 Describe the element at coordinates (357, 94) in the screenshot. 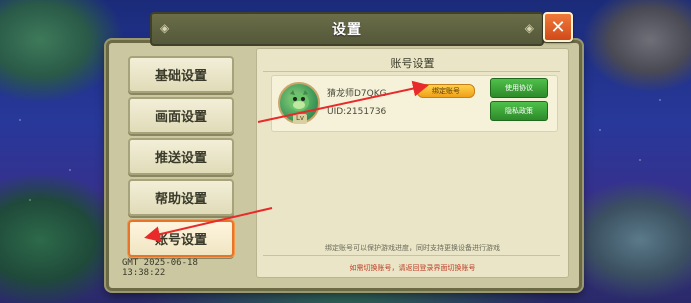

I see `username: 猜龙师D7QKG` at that location.